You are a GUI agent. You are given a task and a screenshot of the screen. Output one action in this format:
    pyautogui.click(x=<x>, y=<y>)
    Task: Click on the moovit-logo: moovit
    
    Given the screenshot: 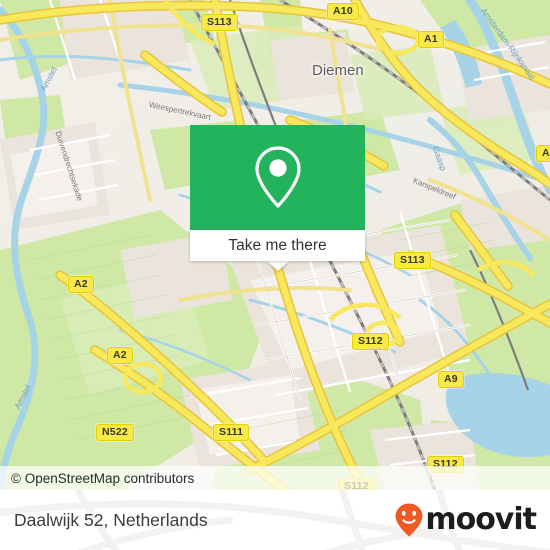 What is the action you would take?
    pyautogui.click(x=472, y=520)
    